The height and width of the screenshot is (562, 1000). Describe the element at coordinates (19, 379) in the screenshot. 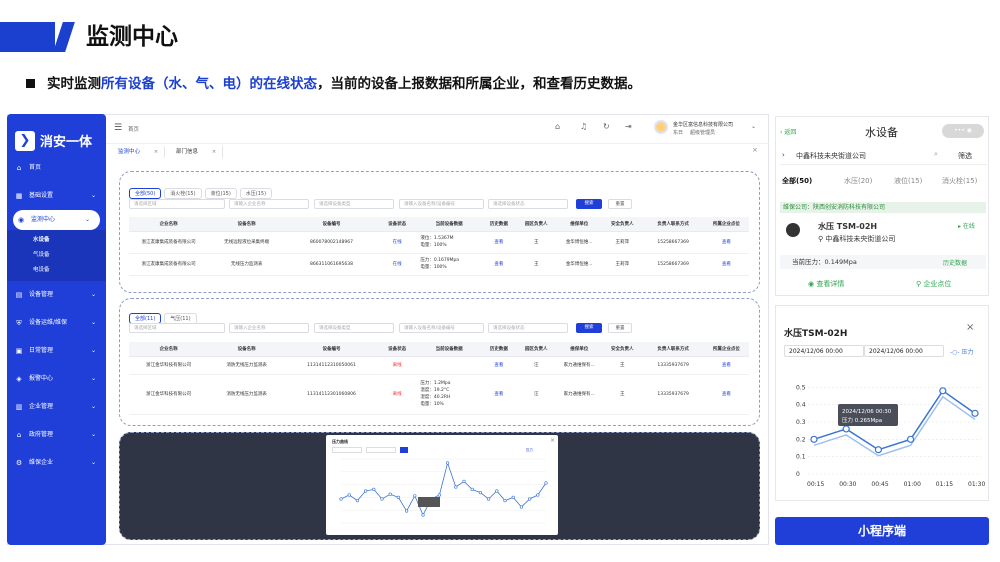

I see `alarm-icon: ◈` at that location.